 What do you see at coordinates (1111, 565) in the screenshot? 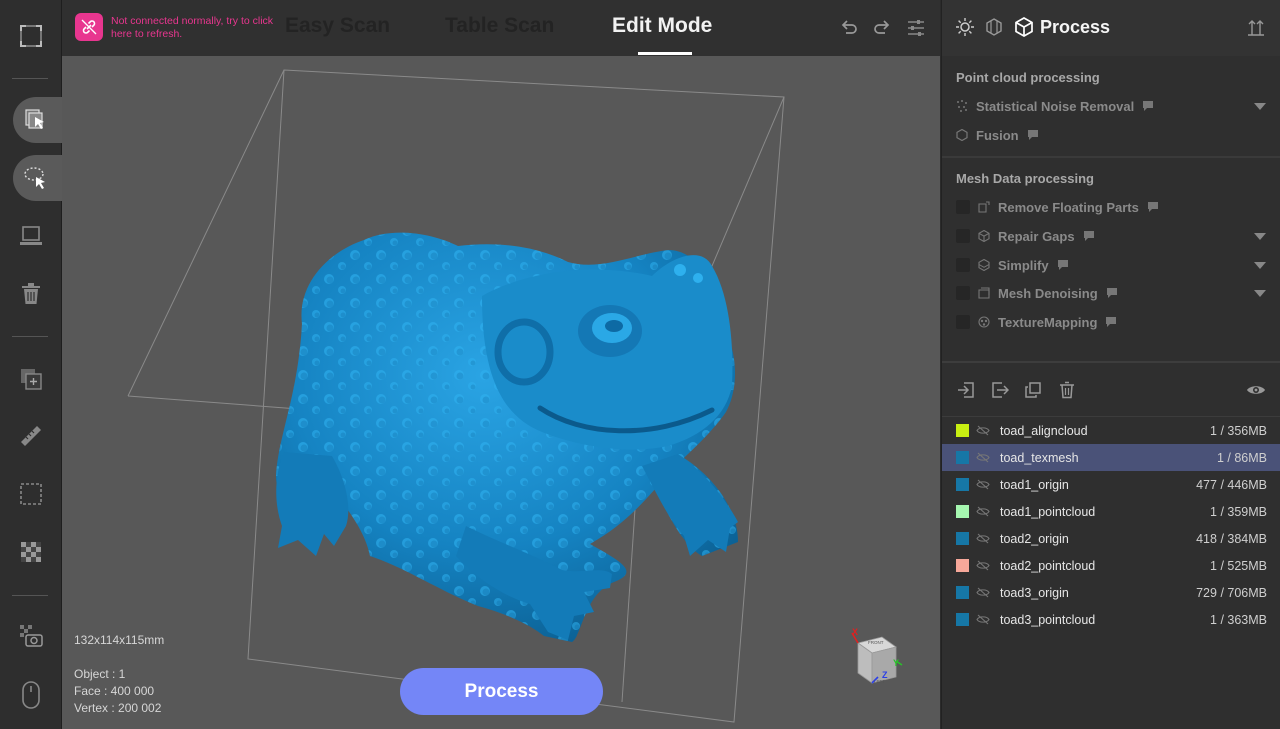
I see `layer-row: toad2_pointcloud 1 / 525MB` at bounding box center [1111, 565].